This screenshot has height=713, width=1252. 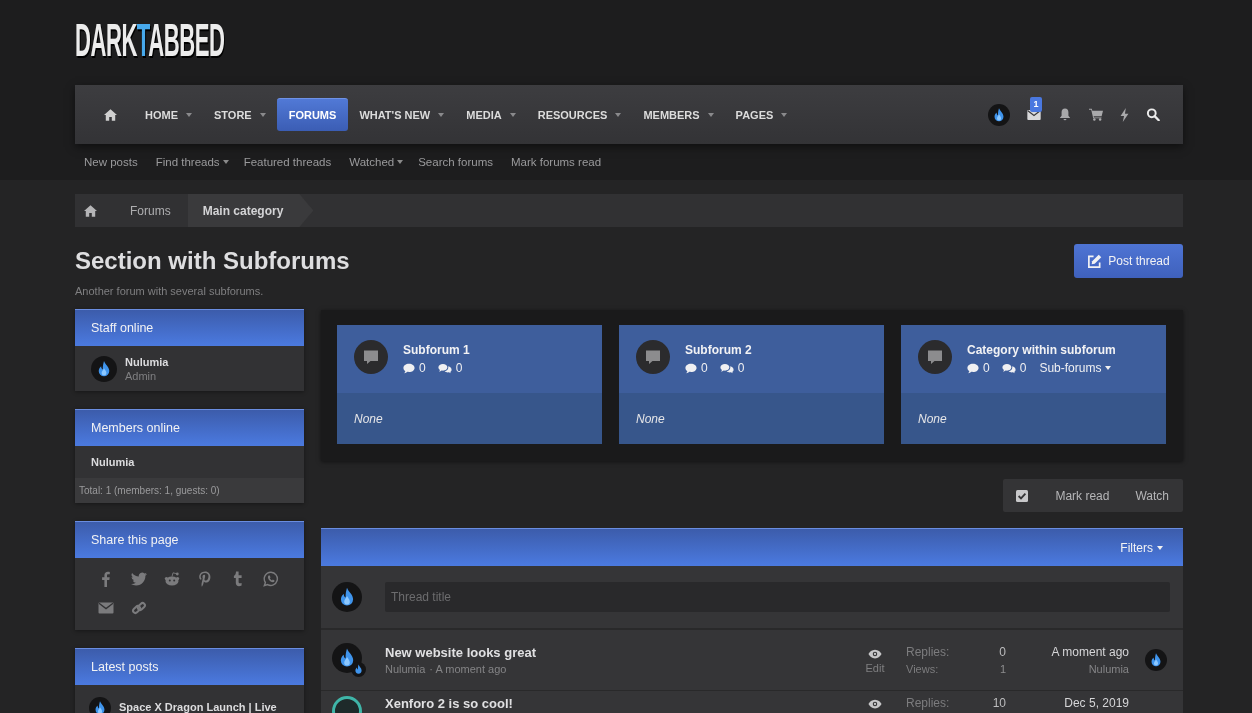 What do you see at coordinates (250, 210) in the screenshot?
I see `breadcrumb-link: Main category` at bounding box center [250, 210].